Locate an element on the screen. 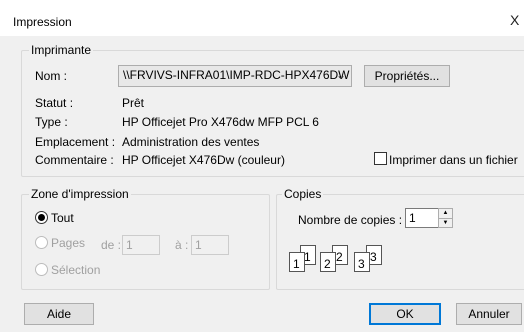 The image size is (524, 332). comment-label: Commentaire : is located at coordinates (74, 160).